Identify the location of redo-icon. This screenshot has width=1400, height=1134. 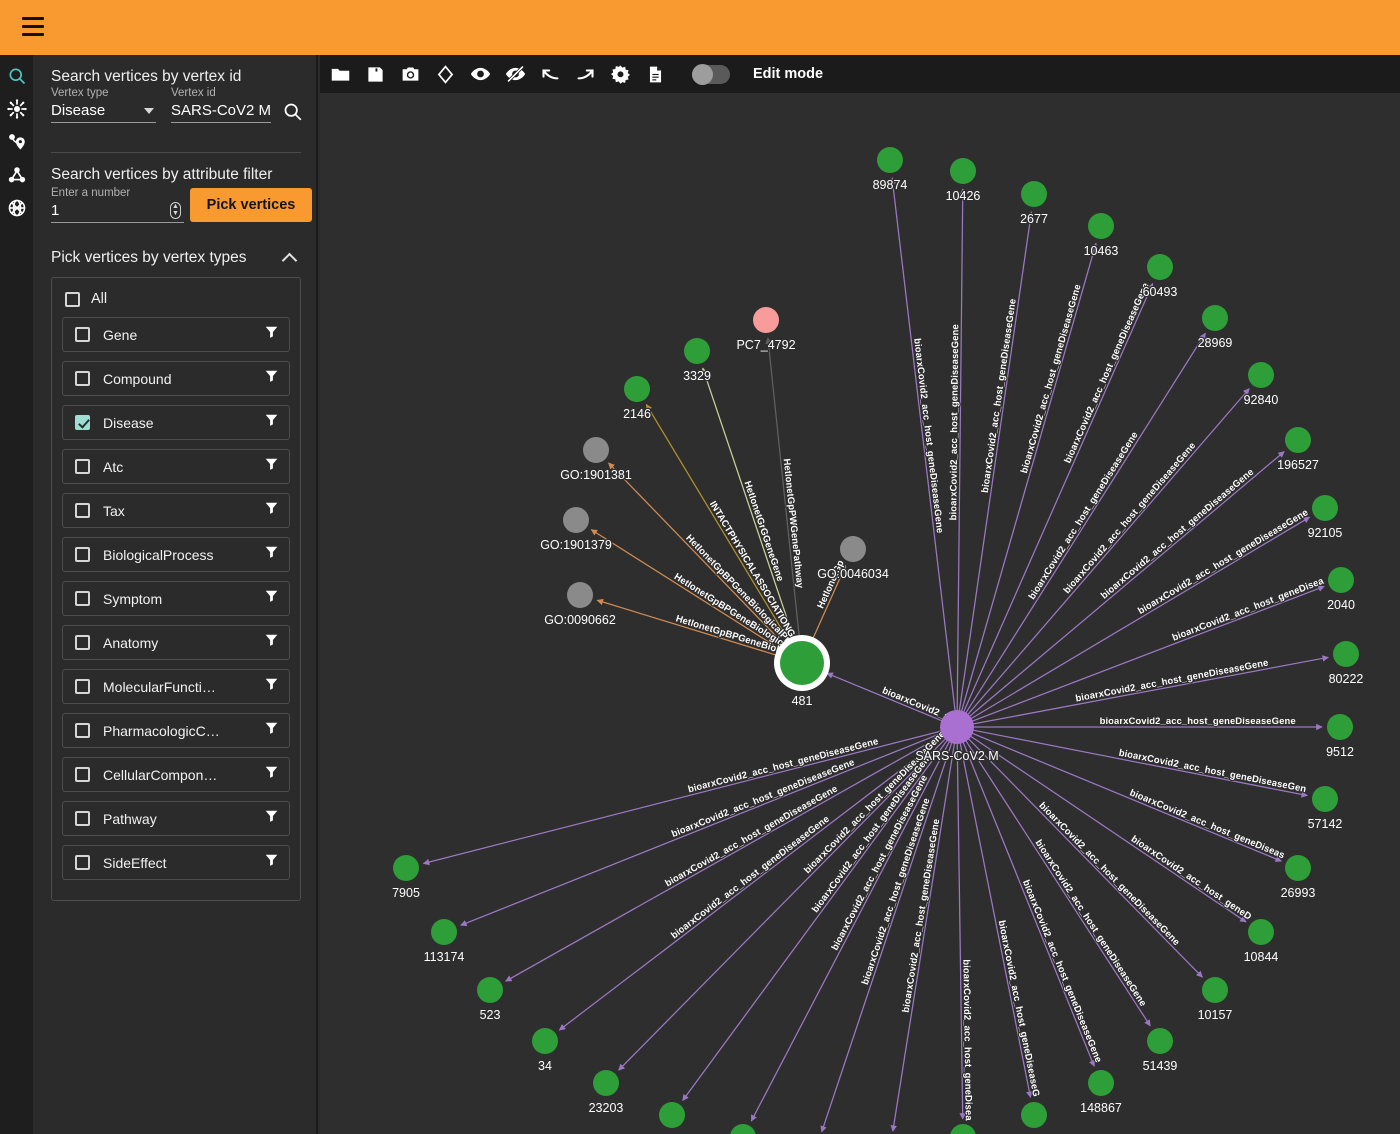
(585, 74).